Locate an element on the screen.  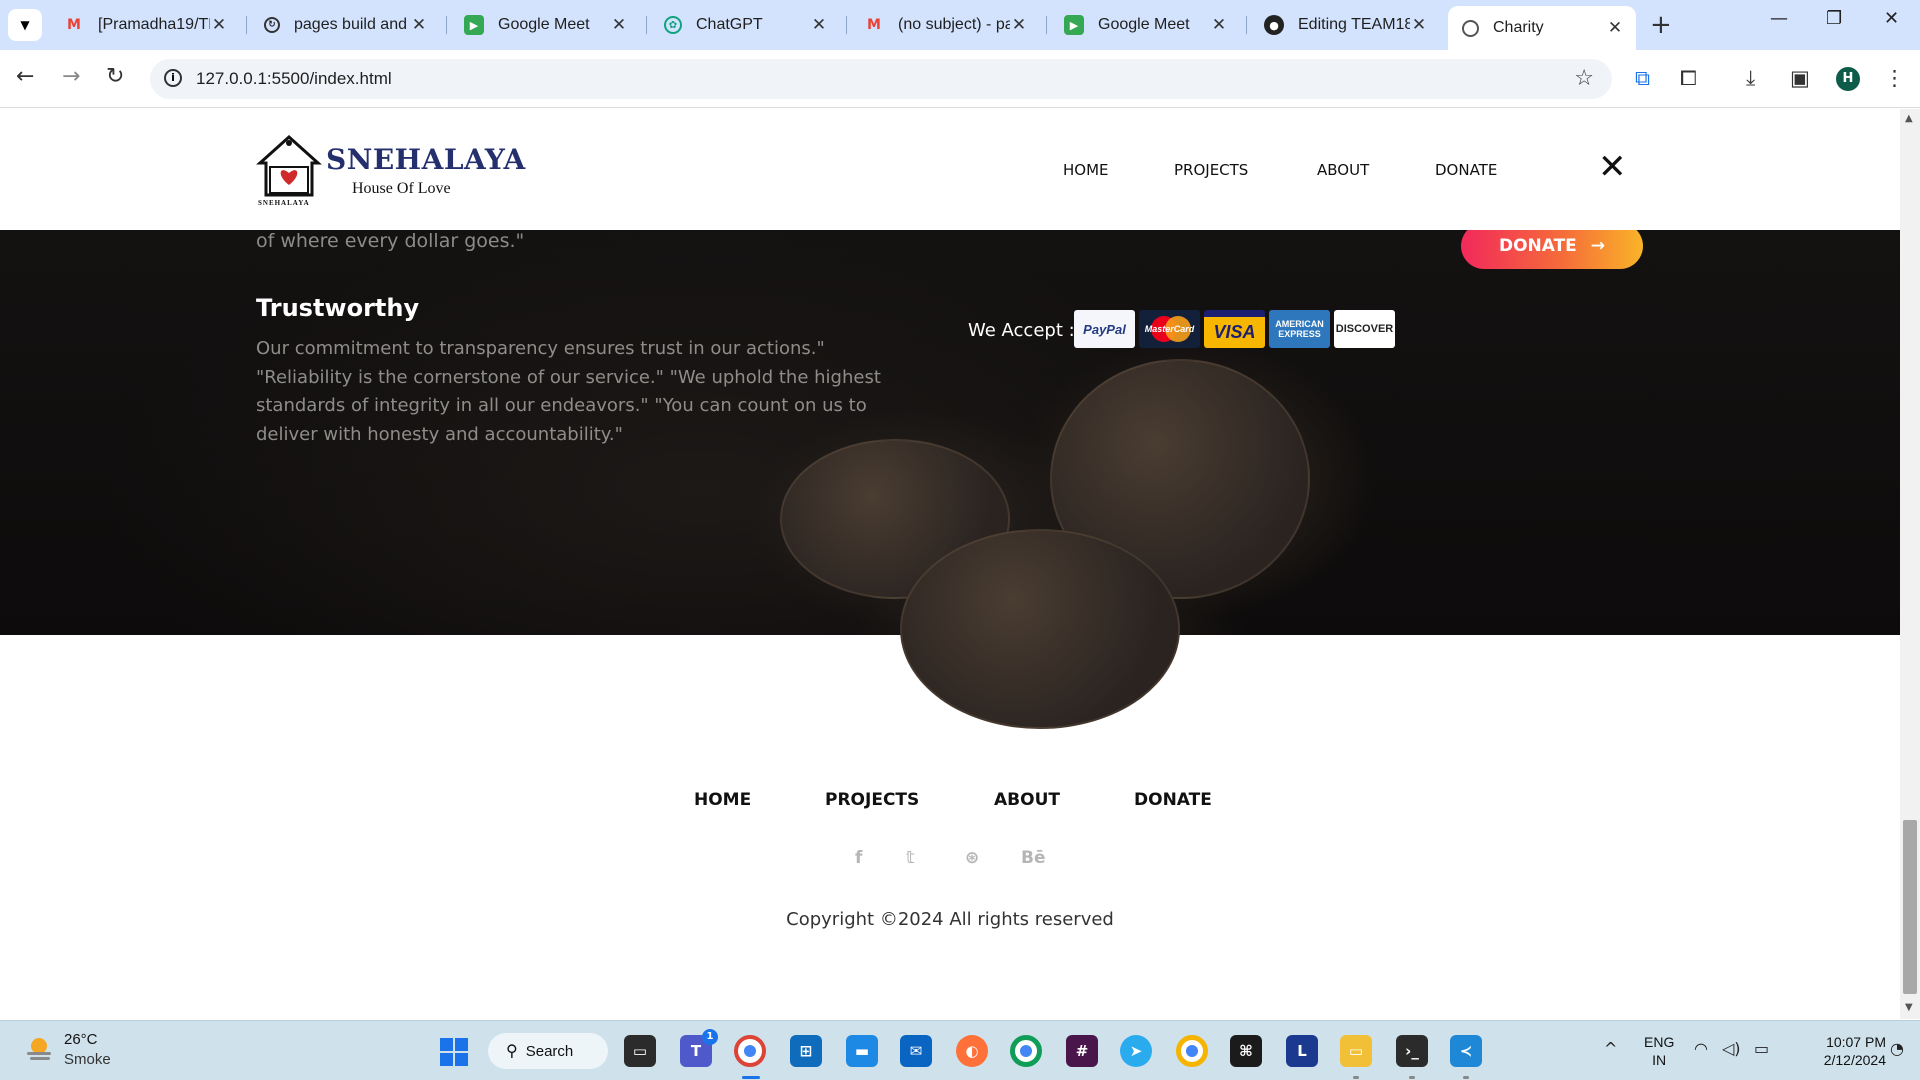
chatgpt-icon: ✿ is located at coordinates (673, 25).